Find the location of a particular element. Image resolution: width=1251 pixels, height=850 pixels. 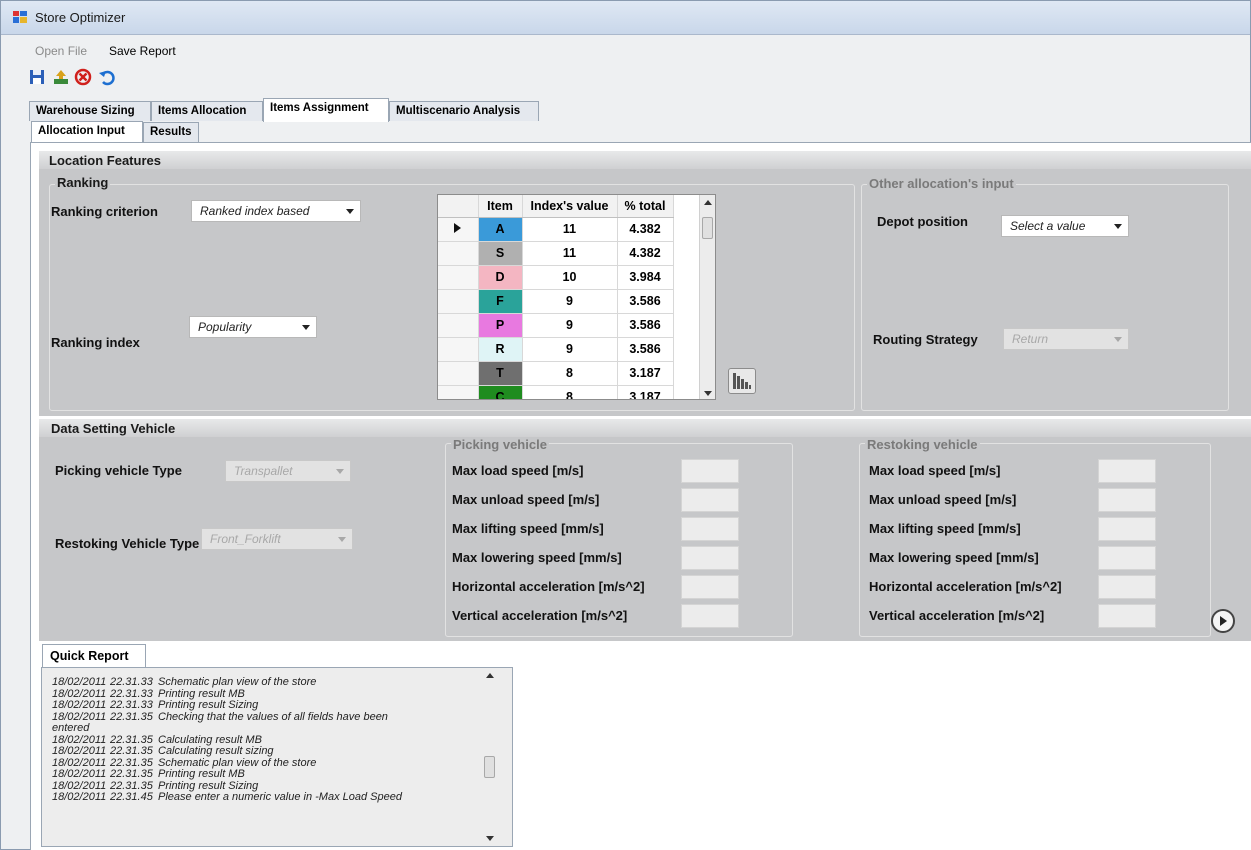

item-cell: C is located at coordinates (500, 392).